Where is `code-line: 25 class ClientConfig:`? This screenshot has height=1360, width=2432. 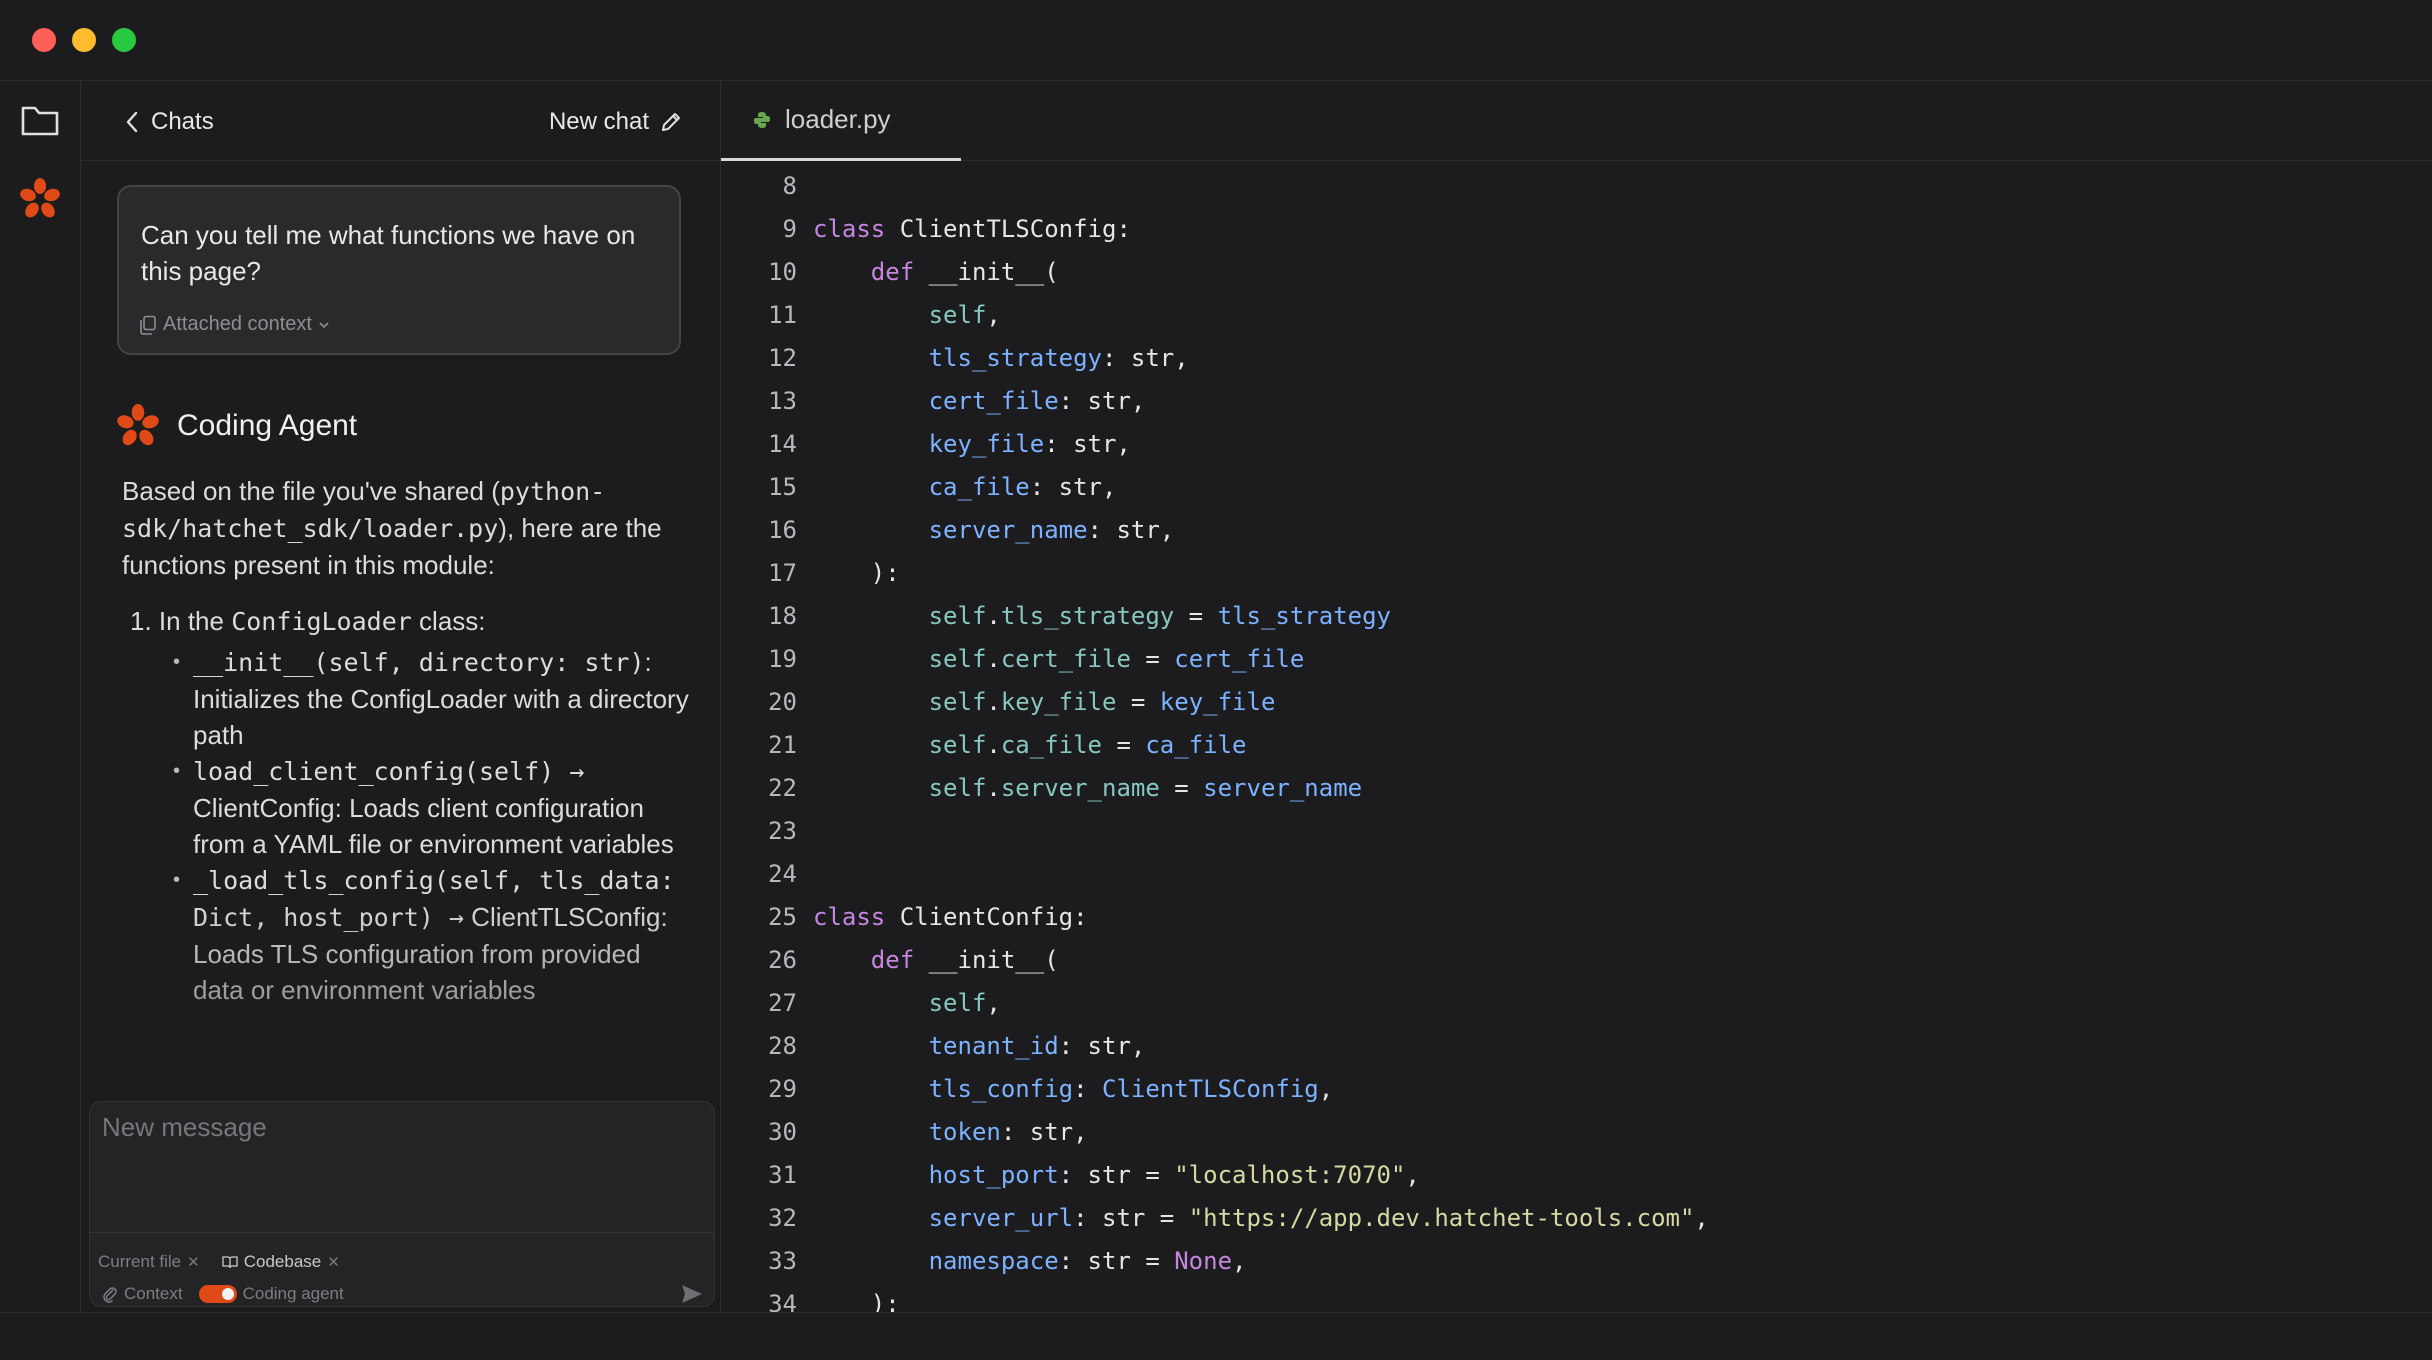
code-line: 25 class ClientConfig: is located at coordinates (1576, 917).